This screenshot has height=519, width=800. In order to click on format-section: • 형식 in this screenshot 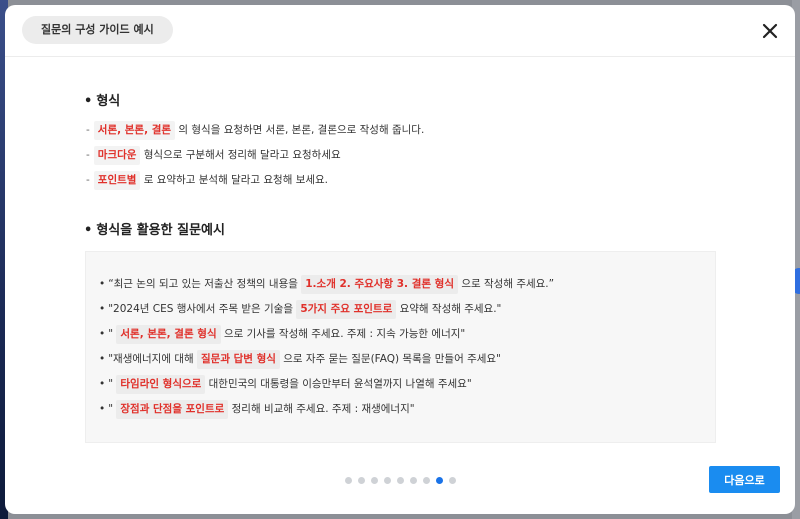, I will do `click(102, 99)`.